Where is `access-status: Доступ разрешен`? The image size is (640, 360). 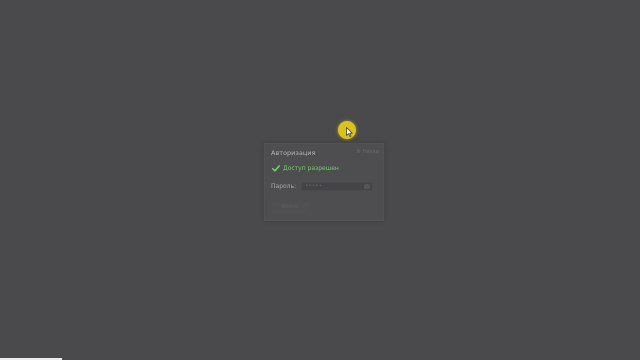 access-status: Доступ разрешен is located at coordinates (305, 168).